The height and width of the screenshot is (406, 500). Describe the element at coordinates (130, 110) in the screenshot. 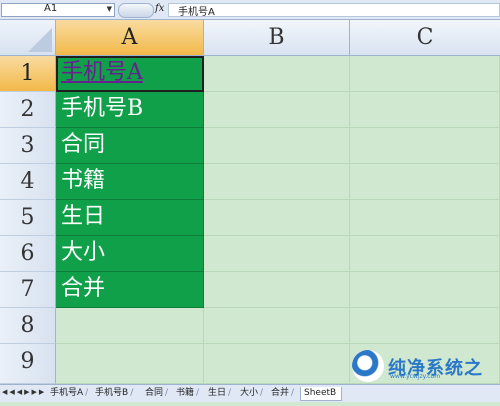

I see `cell-a2: 手机号B` at that location.